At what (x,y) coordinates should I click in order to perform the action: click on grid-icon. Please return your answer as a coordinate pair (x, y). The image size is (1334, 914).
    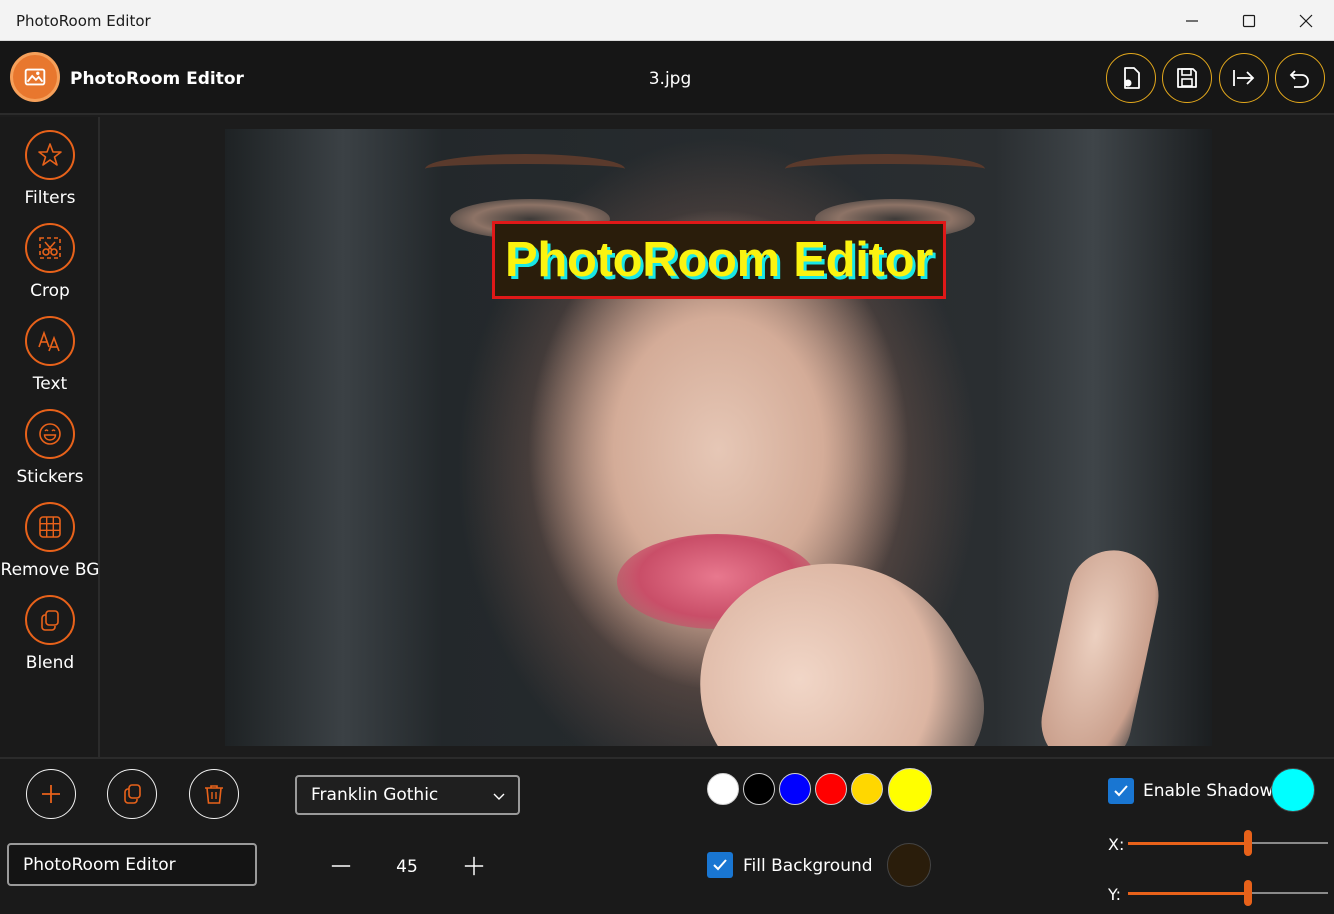
    Looking at the image, I should click on (50, 527).